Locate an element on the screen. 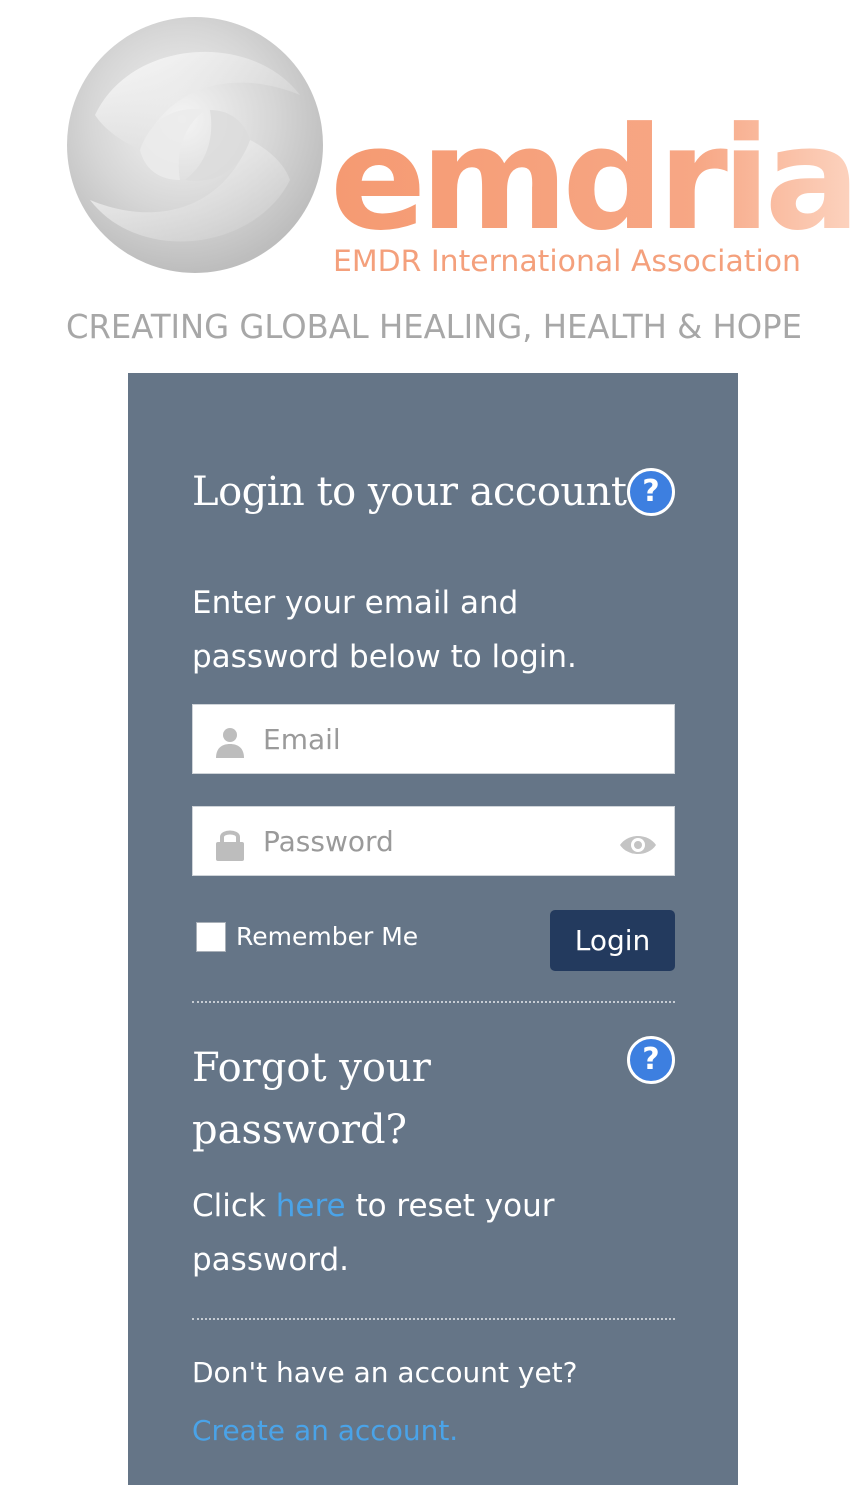 Image resolution: width=864 pixels, height=1485 pixels. remember-me-checkbox is located at coordinates (211, 937).